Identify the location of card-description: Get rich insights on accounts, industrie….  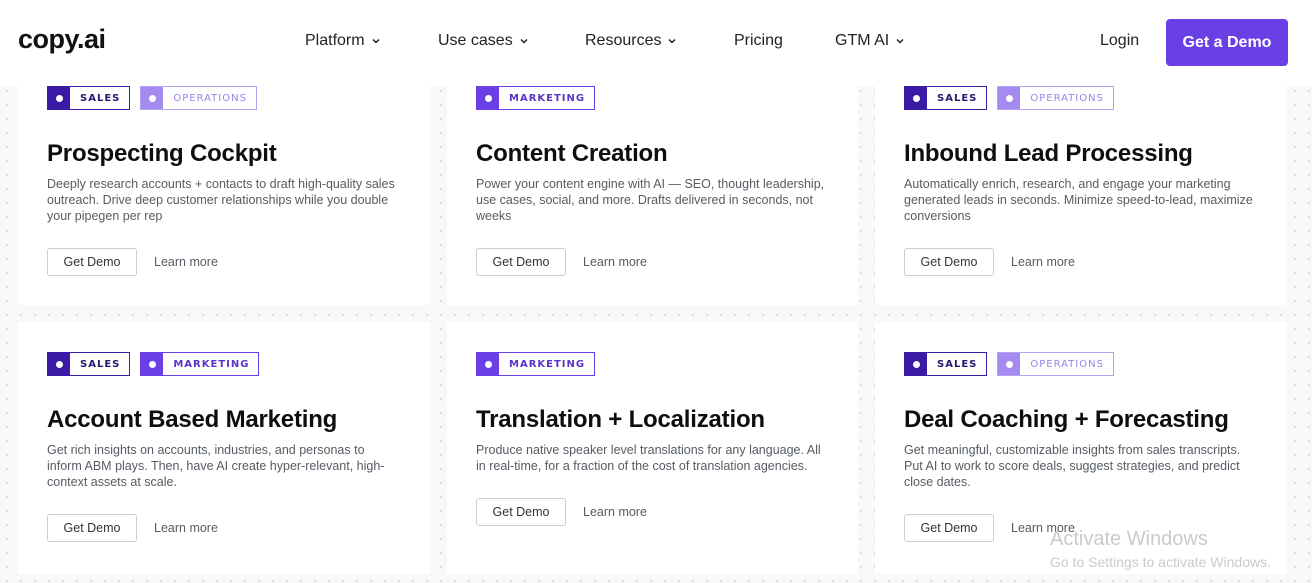
(216, 466).